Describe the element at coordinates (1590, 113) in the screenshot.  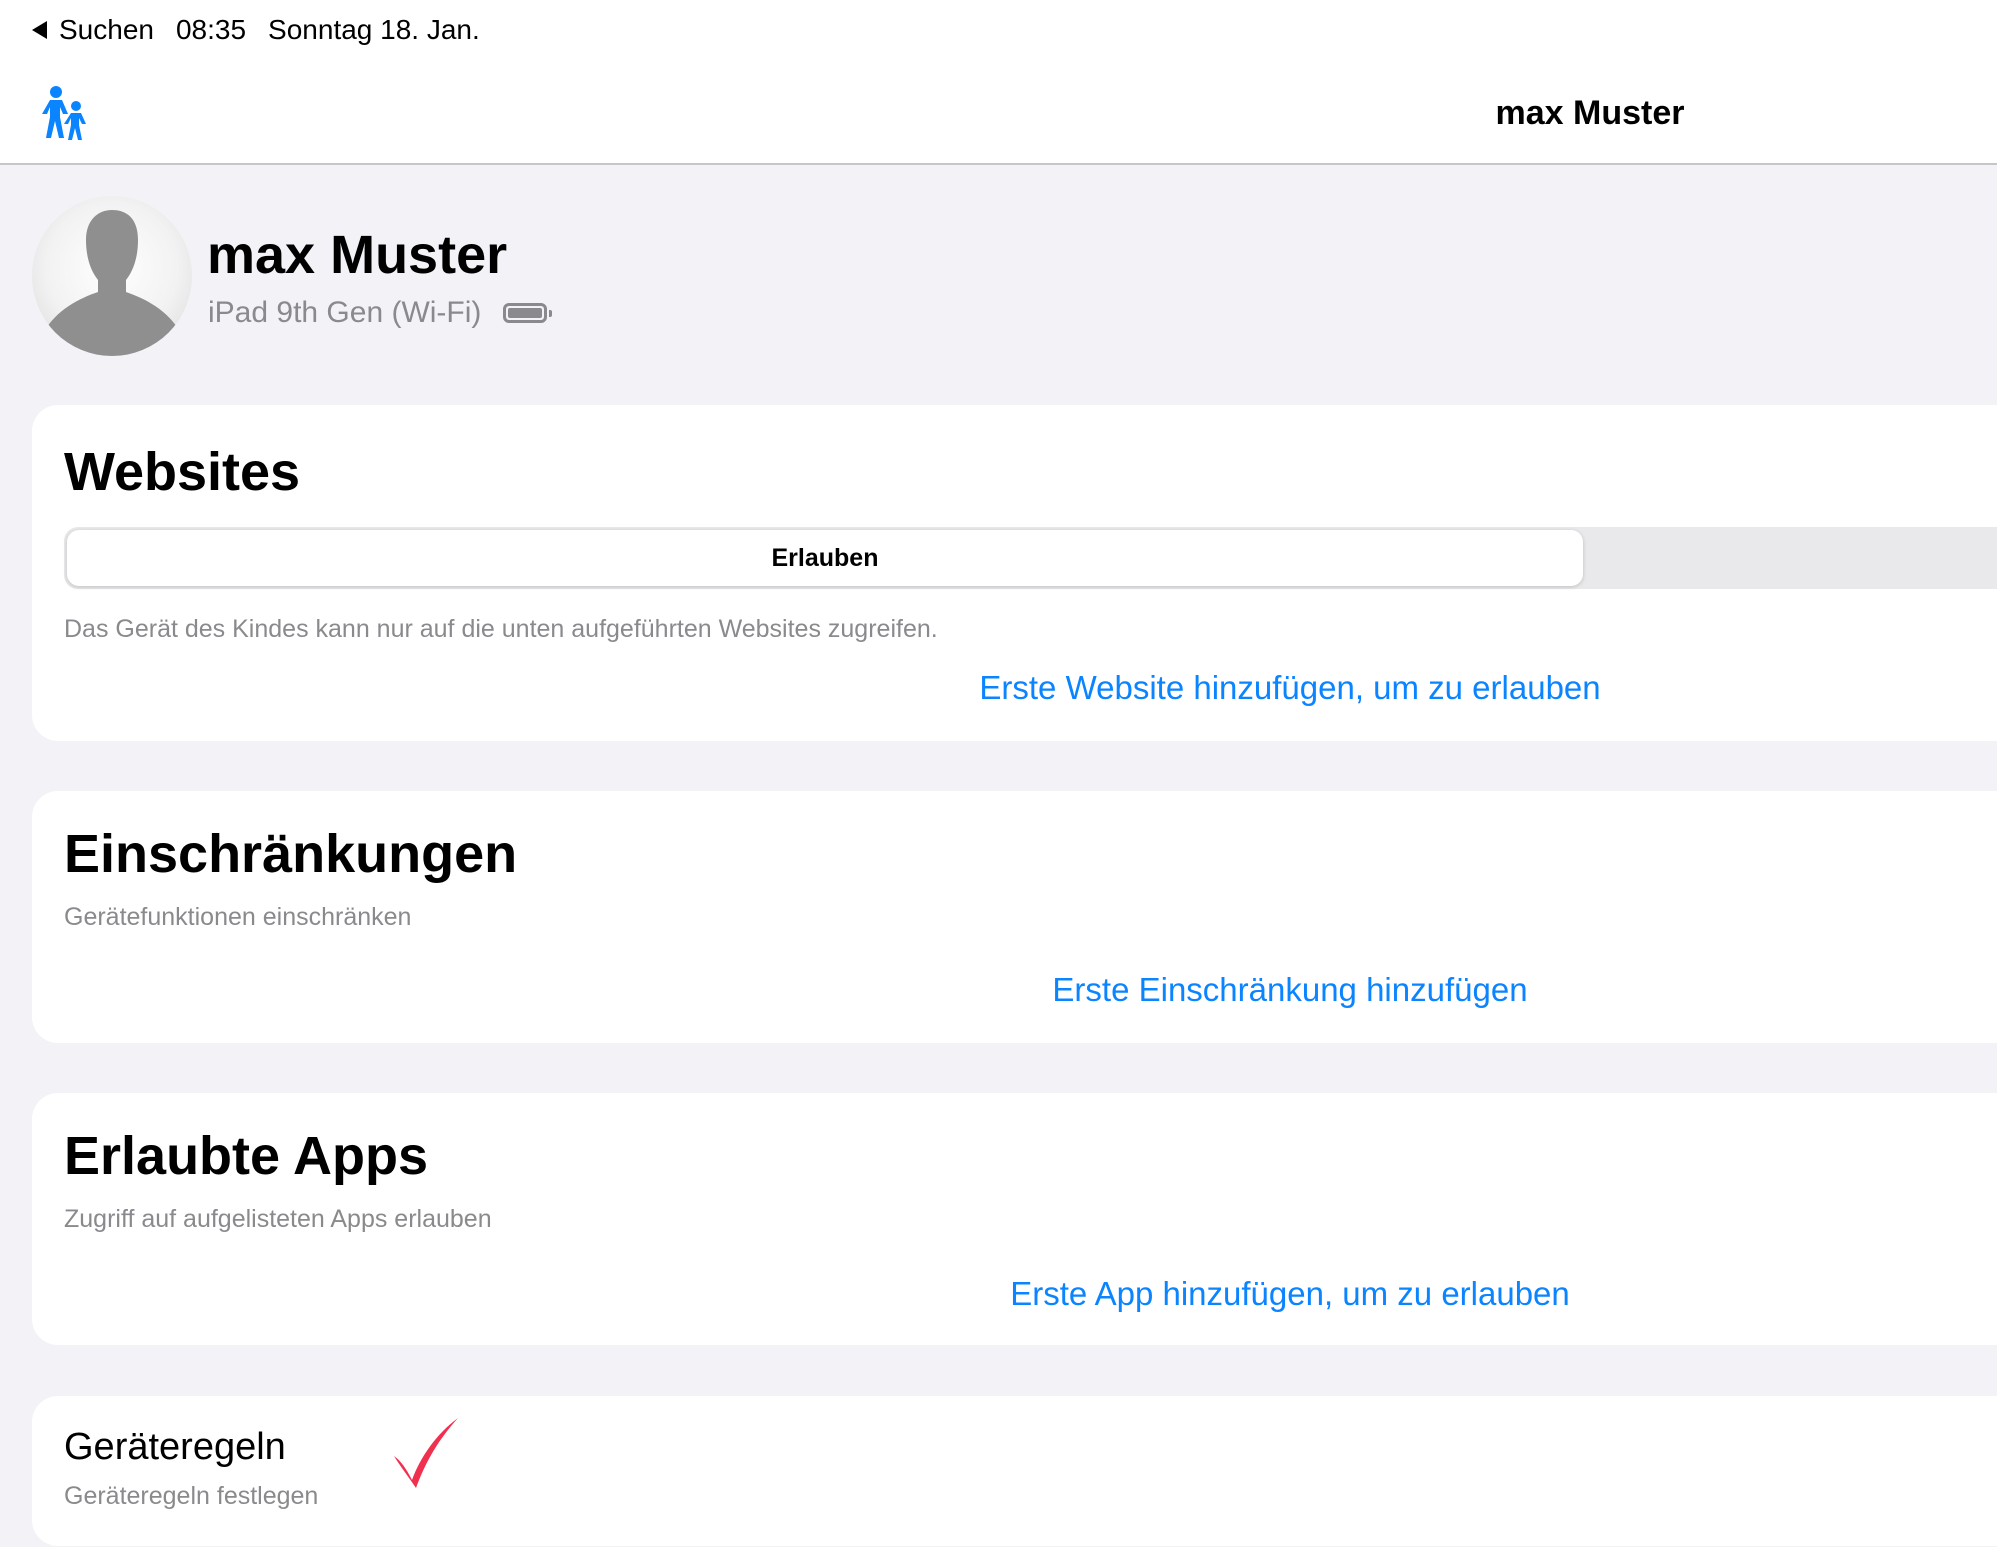
I see `nav-title: max Muster` at that location.